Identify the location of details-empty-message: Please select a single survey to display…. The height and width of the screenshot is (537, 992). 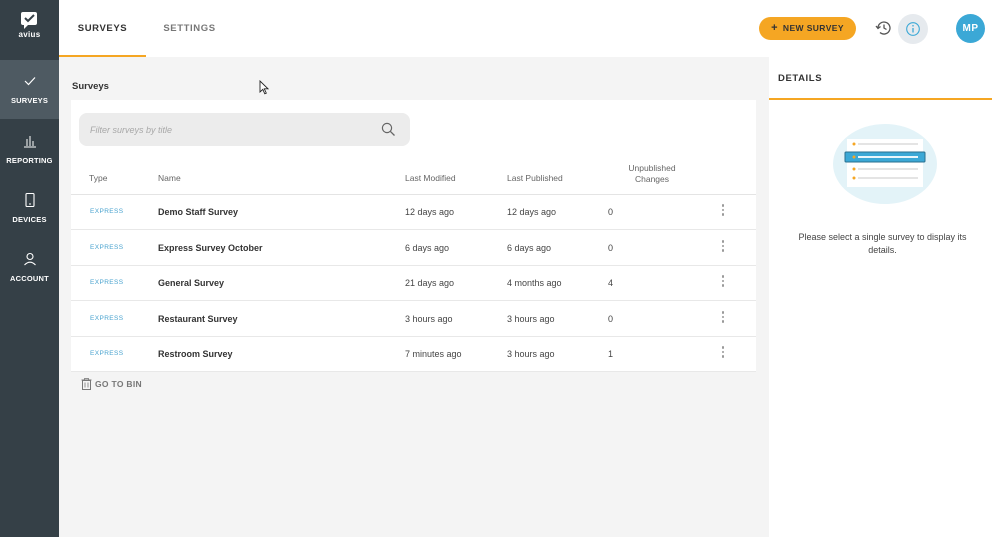
(882, 243).